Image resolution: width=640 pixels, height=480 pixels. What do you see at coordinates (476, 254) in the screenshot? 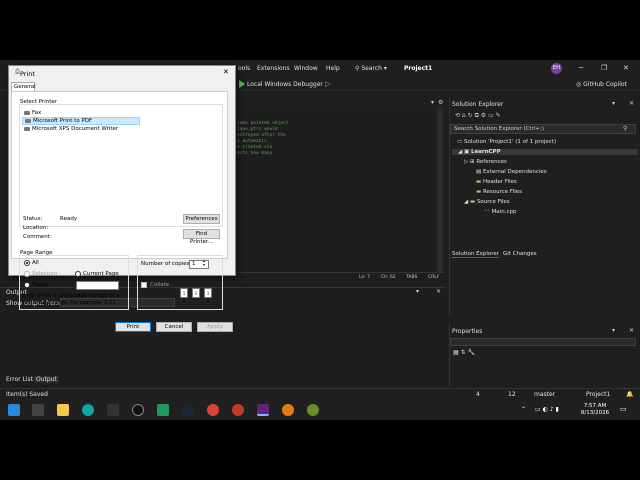
I see `tab-solution-explorer: Solution Explorer` at bounding box center [476, 254].